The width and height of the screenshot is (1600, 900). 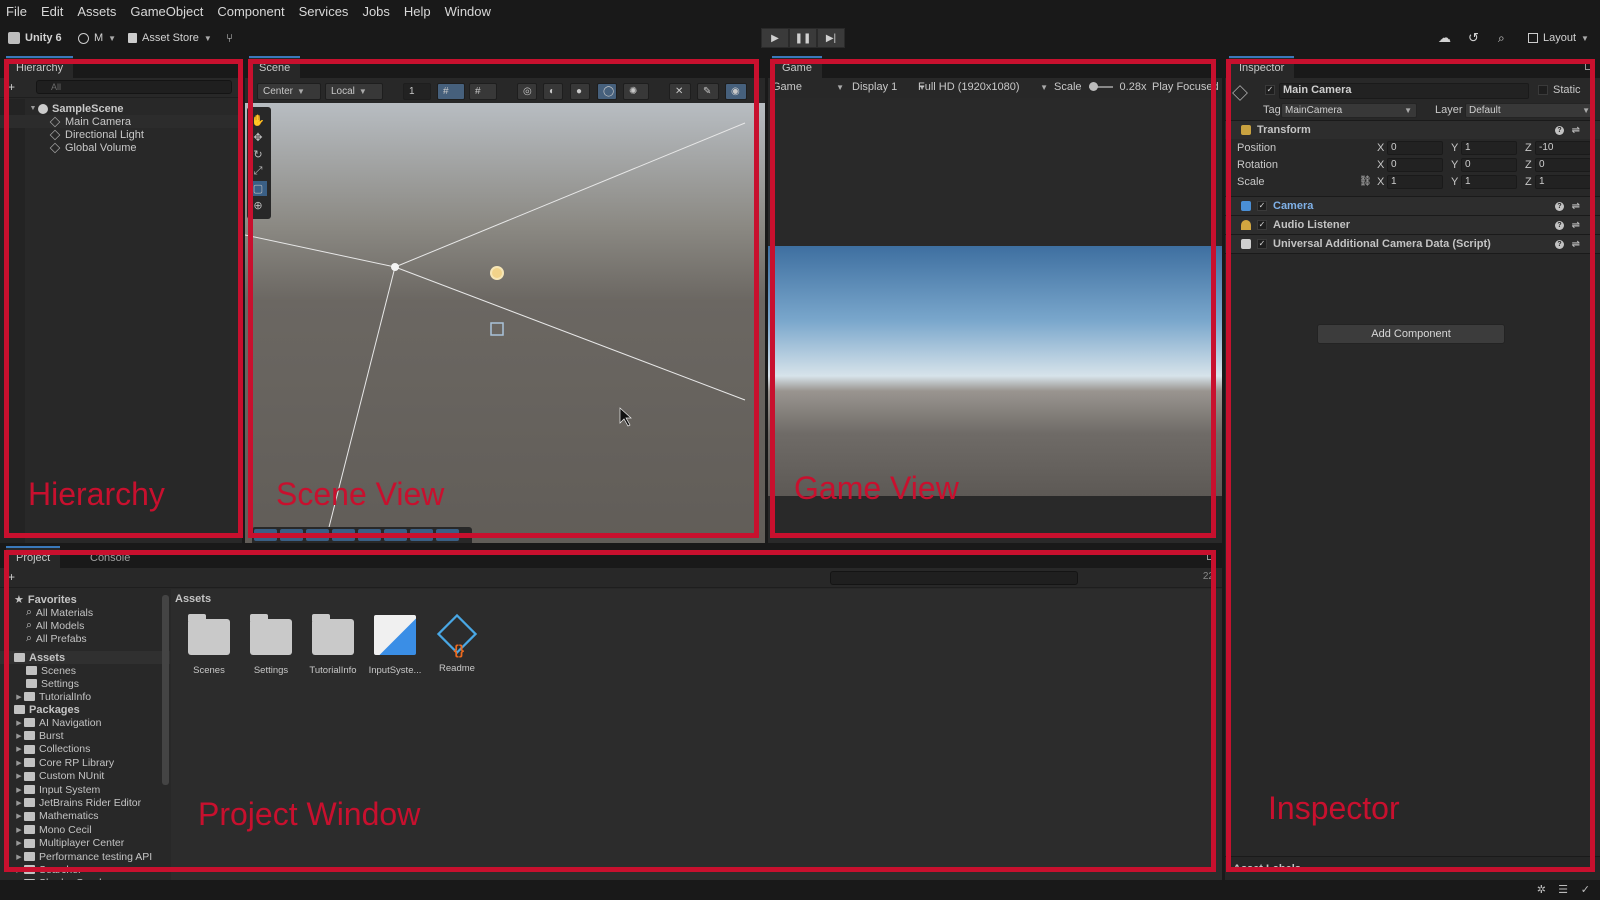 What do you see at coordinates (803, 38) in the screenshot?
I see `pause-button: ❚❚` at bounding box center [803, 38].